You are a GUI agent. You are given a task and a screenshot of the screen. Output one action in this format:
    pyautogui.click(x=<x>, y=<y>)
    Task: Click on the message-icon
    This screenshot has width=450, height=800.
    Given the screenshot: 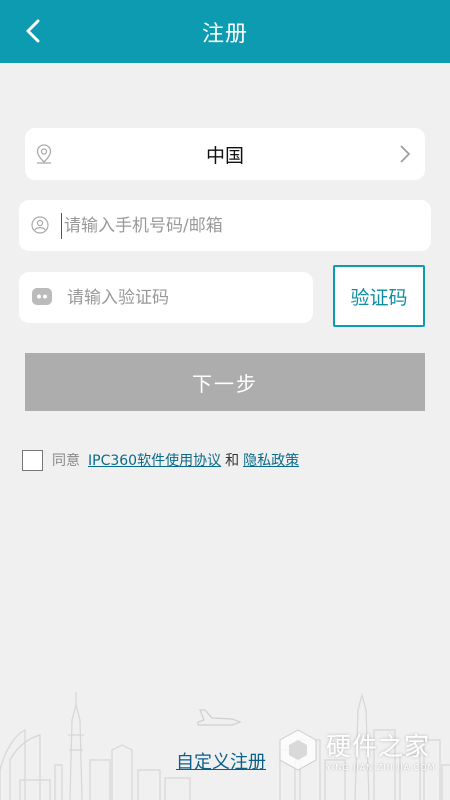 What is the action you would take?
    pyautogui.click(x=42, y=296)
    